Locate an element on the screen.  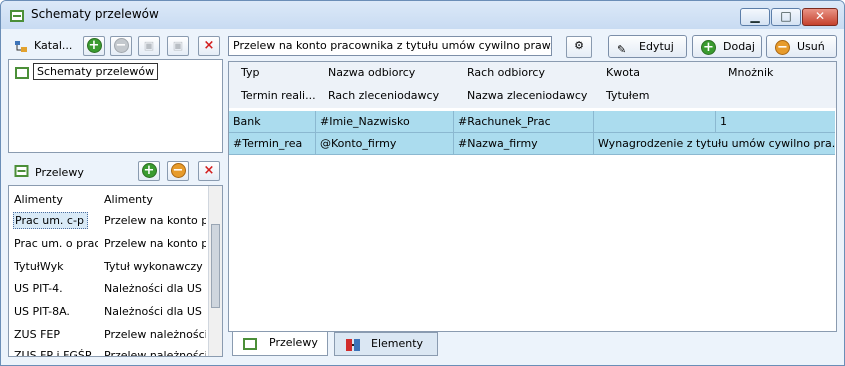
list-item-code: US PIT-8A. is located at coordinates (56, 311).